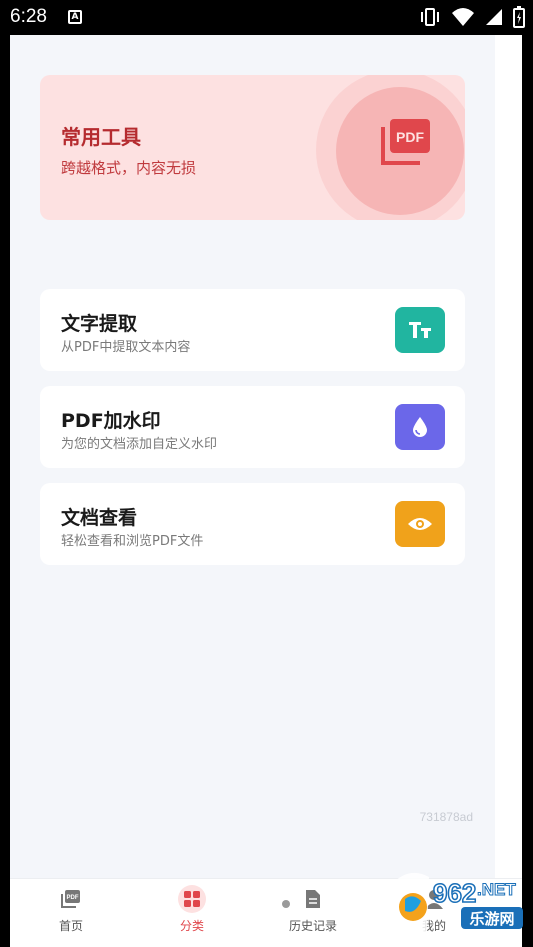 Image resolution: width=533 pixels, height=947 pixels. What do you see at coordinates (519, 17) in the screenshot?
I see `battery-icon` at bounding box center [519, 17].